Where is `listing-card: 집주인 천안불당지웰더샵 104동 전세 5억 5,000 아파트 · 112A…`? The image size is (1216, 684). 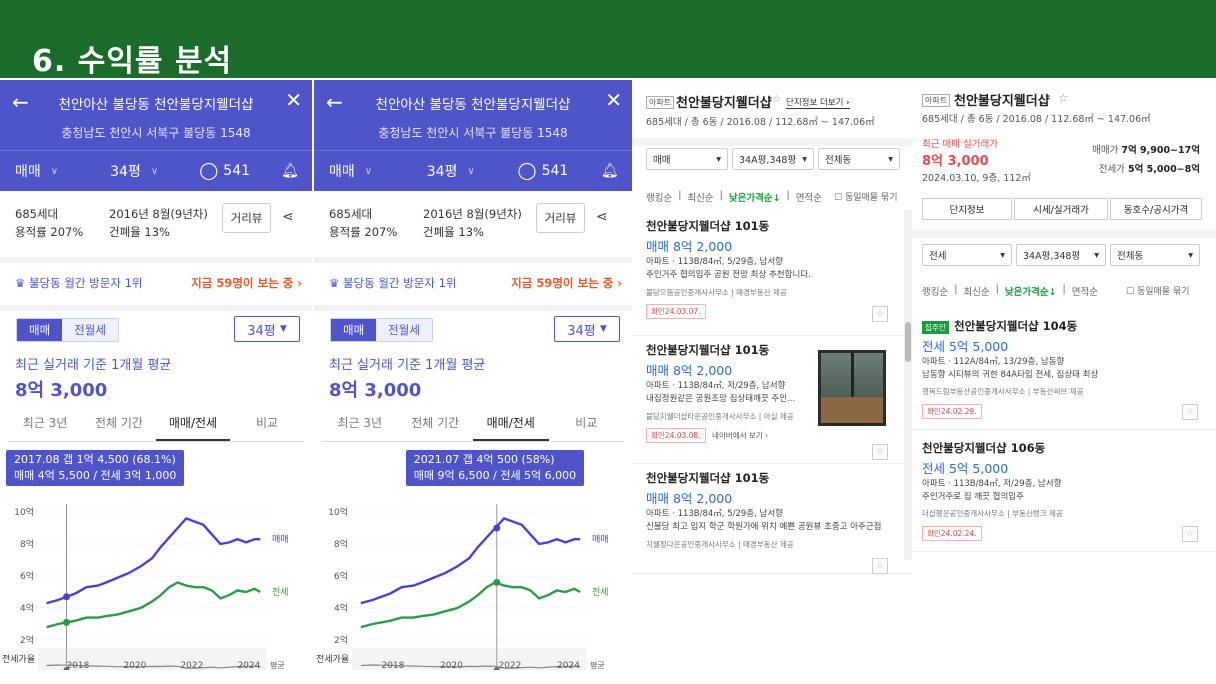
listing-card: 집주인 천안불당지웰더샵 104동 전세 5억 5,000 아파트 · 112A… is located at coordinates (1064, 371).